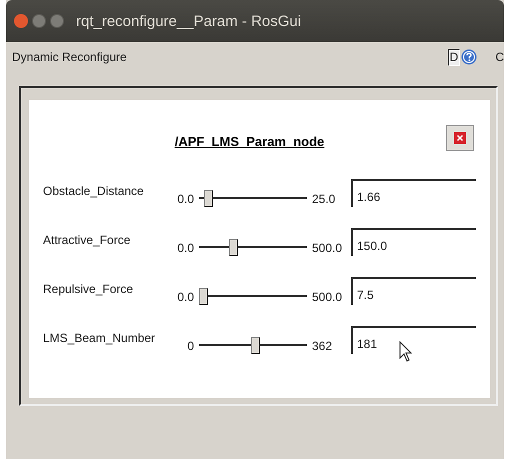  What do you see at coordinates (87, 240) in the screenshot?
I see `param-label: Attractive_Force` at bounding box center [87, 240].